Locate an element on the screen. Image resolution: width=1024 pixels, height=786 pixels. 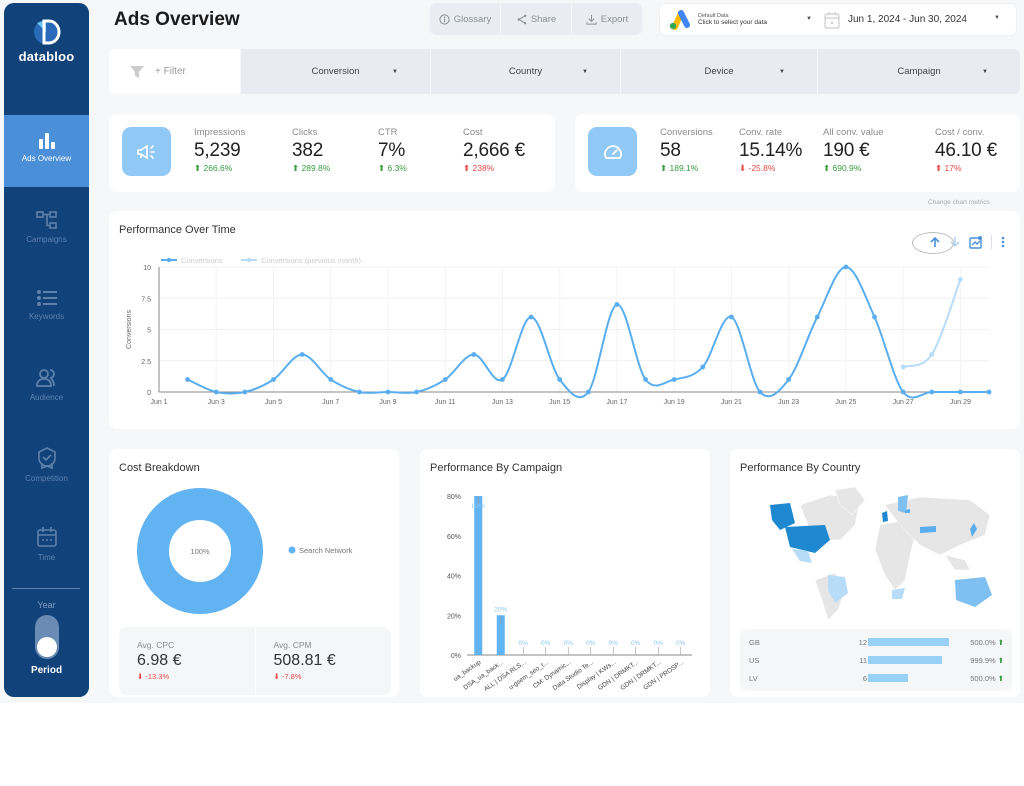
hierarchy-icon is located at coordinates (46, 220).